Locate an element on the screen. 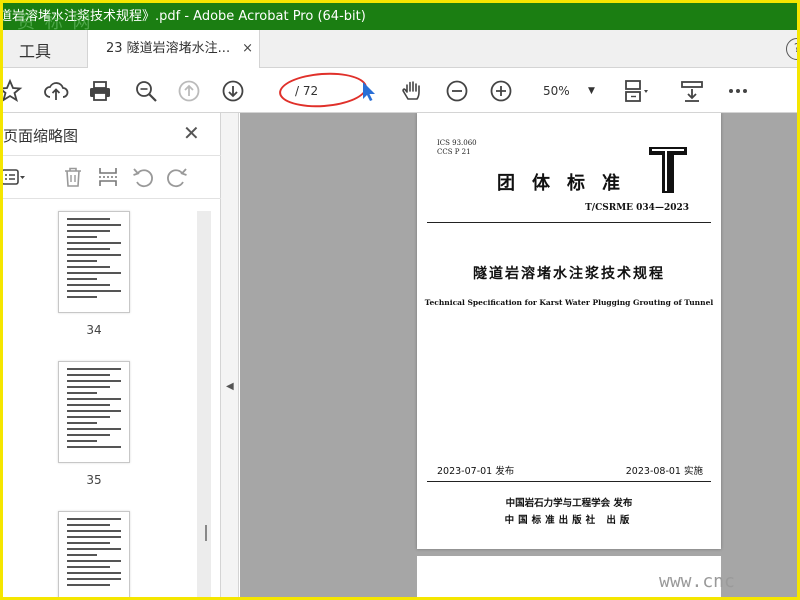 The width and height of the screenshot is (800, 600). ics-ccs-codes: ICS 93.060 CCS P 21 is located at coordinates (457, 148).